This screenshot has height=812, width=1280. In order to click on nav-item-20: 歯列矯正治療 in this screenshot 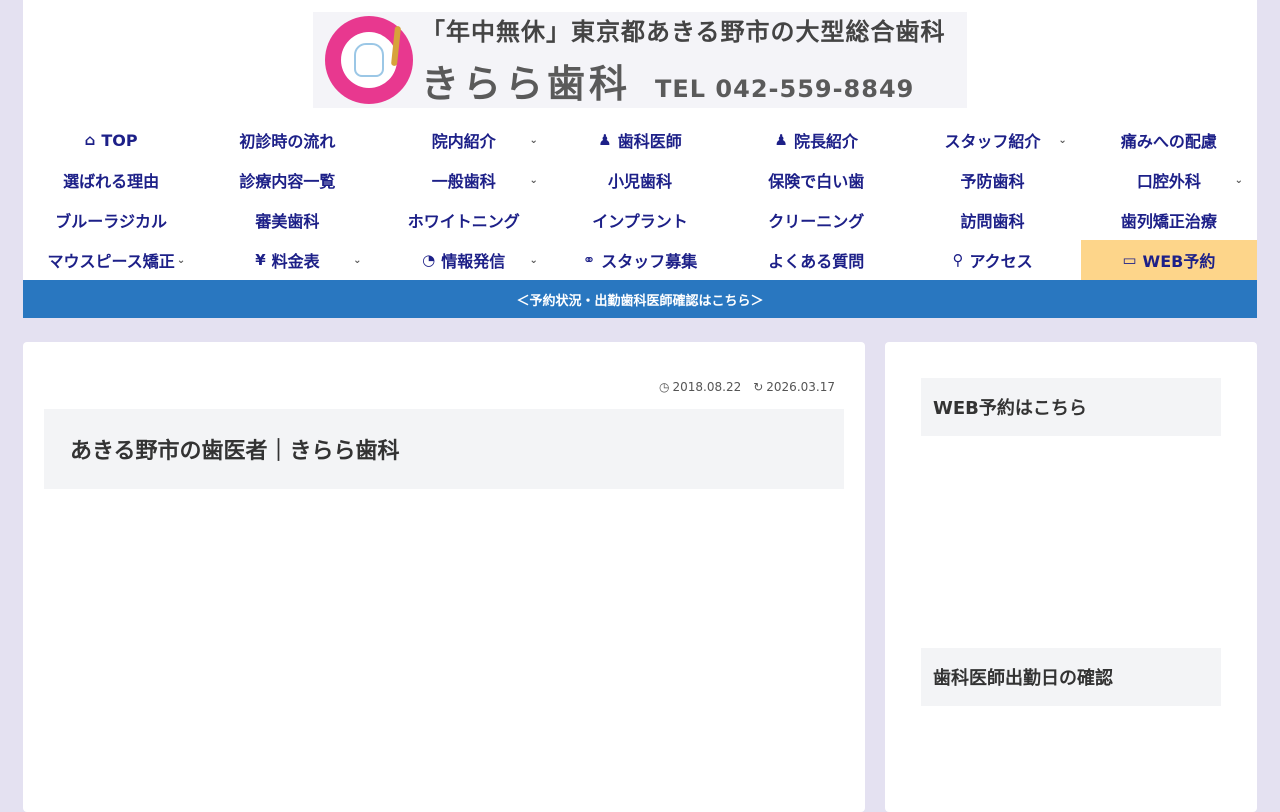, I will do `click(1169, 220)`.